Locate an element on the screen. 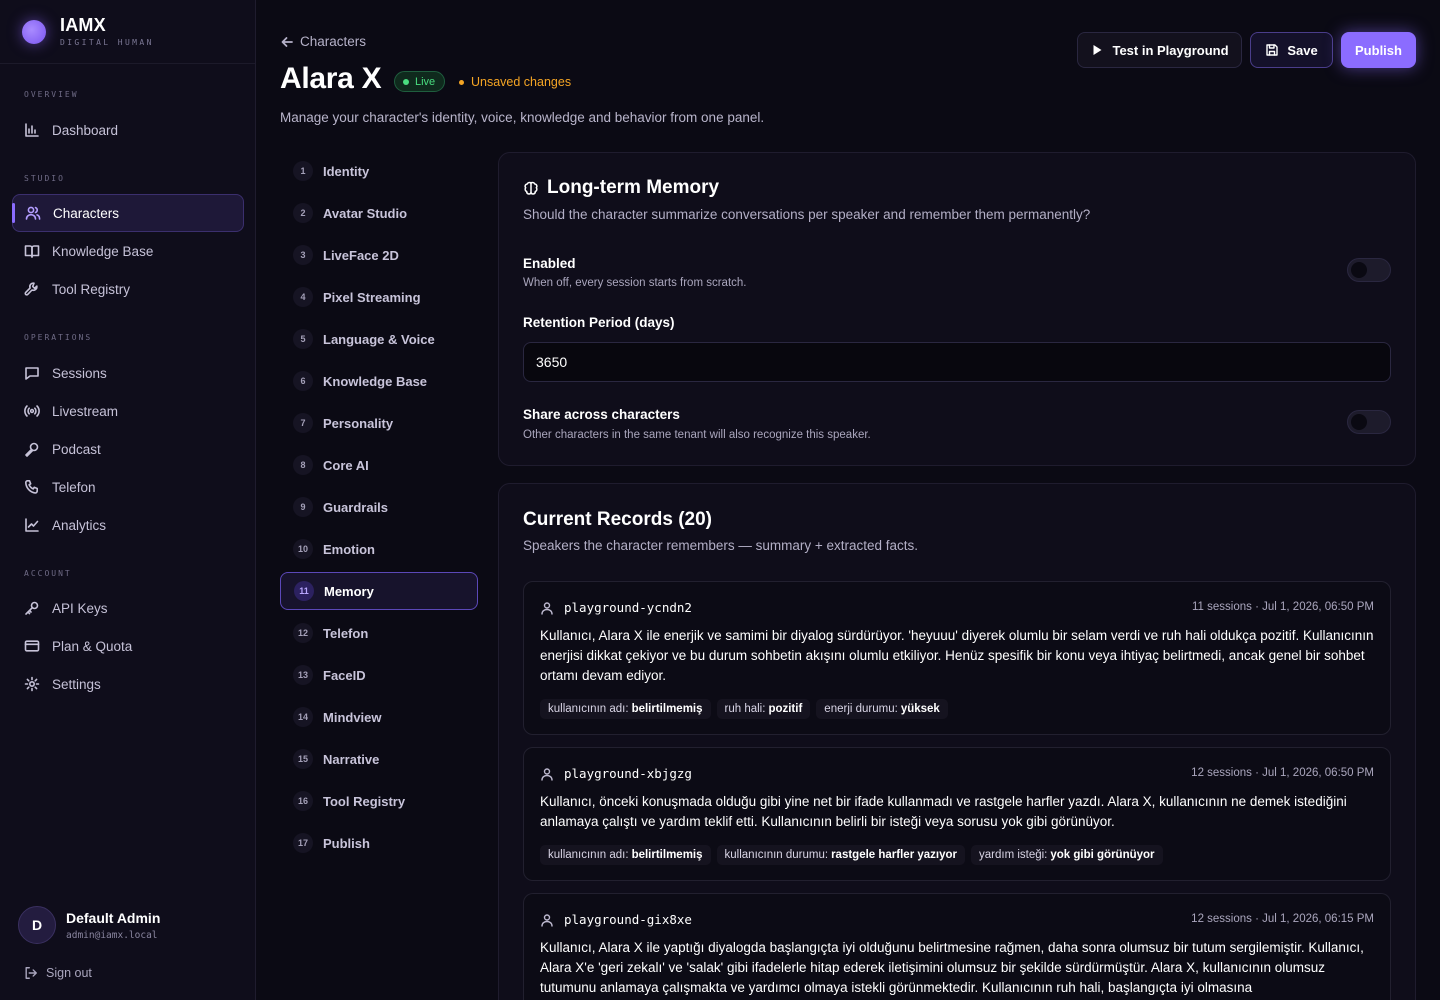 This screenshot has height=1000, width=1440. record-speaker-id: playground-gix8xe is located at coordinates (628, 919).